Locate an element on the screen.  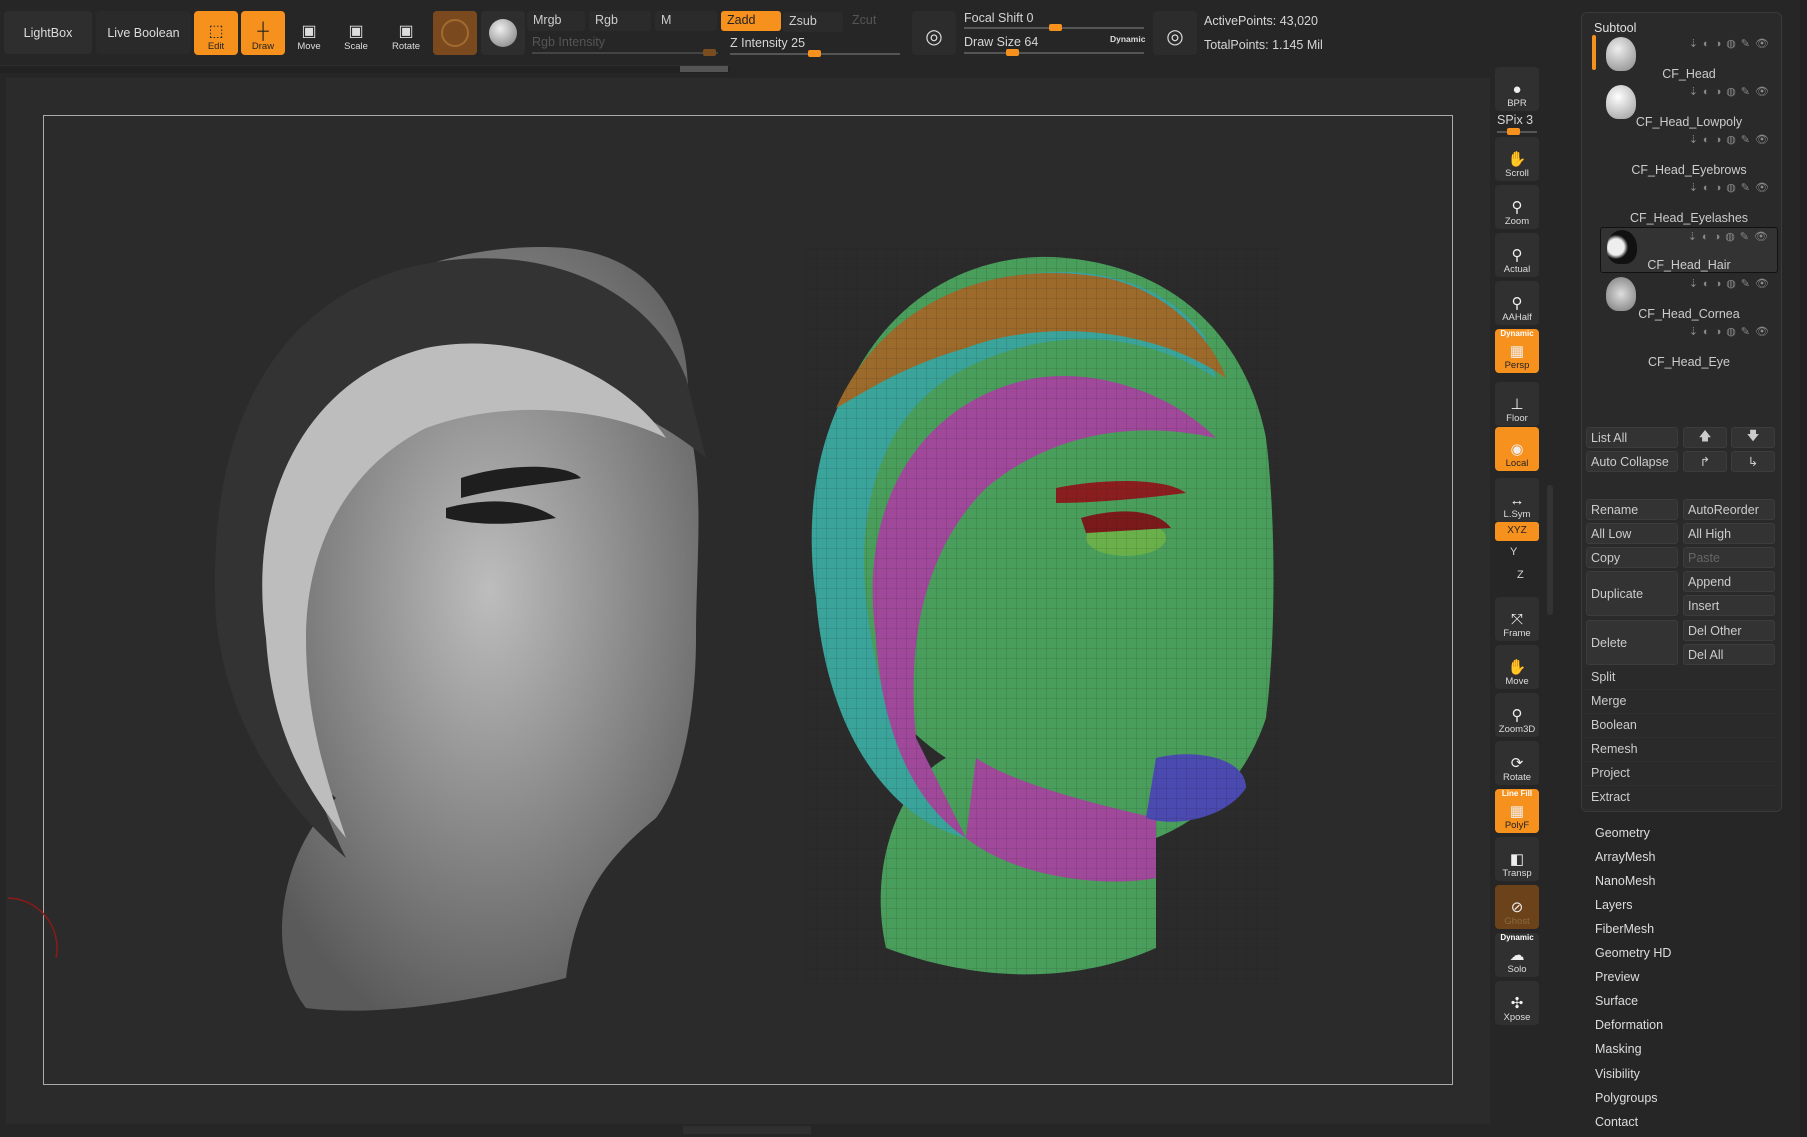
tray-scroll-thumb is located at coordinates (704, 69).